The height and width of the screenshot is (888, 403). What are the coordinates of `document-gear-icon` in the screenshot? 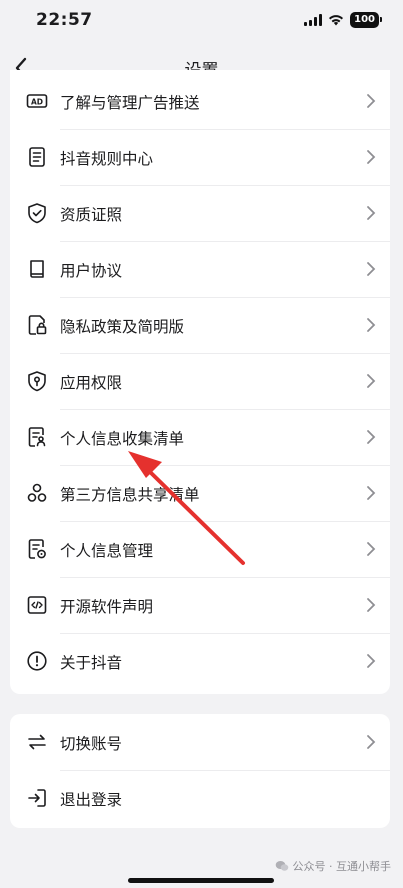 It's located at (37, 549).